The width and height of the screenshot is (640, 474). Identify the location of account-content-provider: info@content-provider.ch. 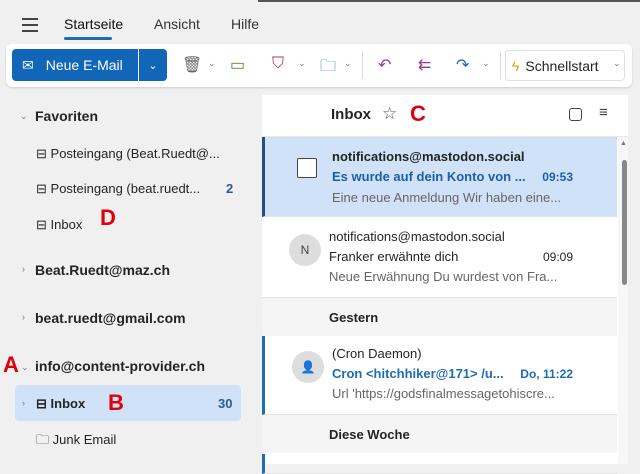
(120, 366).